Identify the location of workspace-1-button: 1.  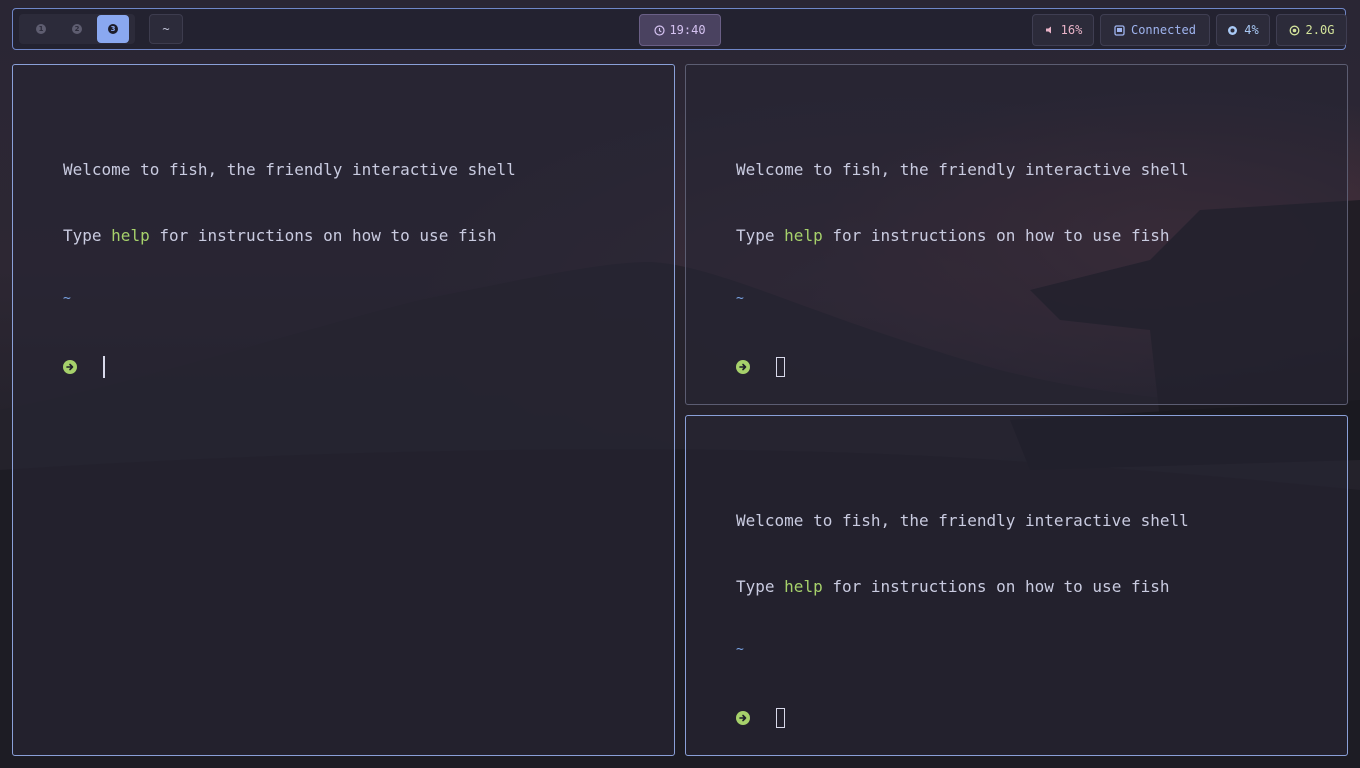
(41, 29).